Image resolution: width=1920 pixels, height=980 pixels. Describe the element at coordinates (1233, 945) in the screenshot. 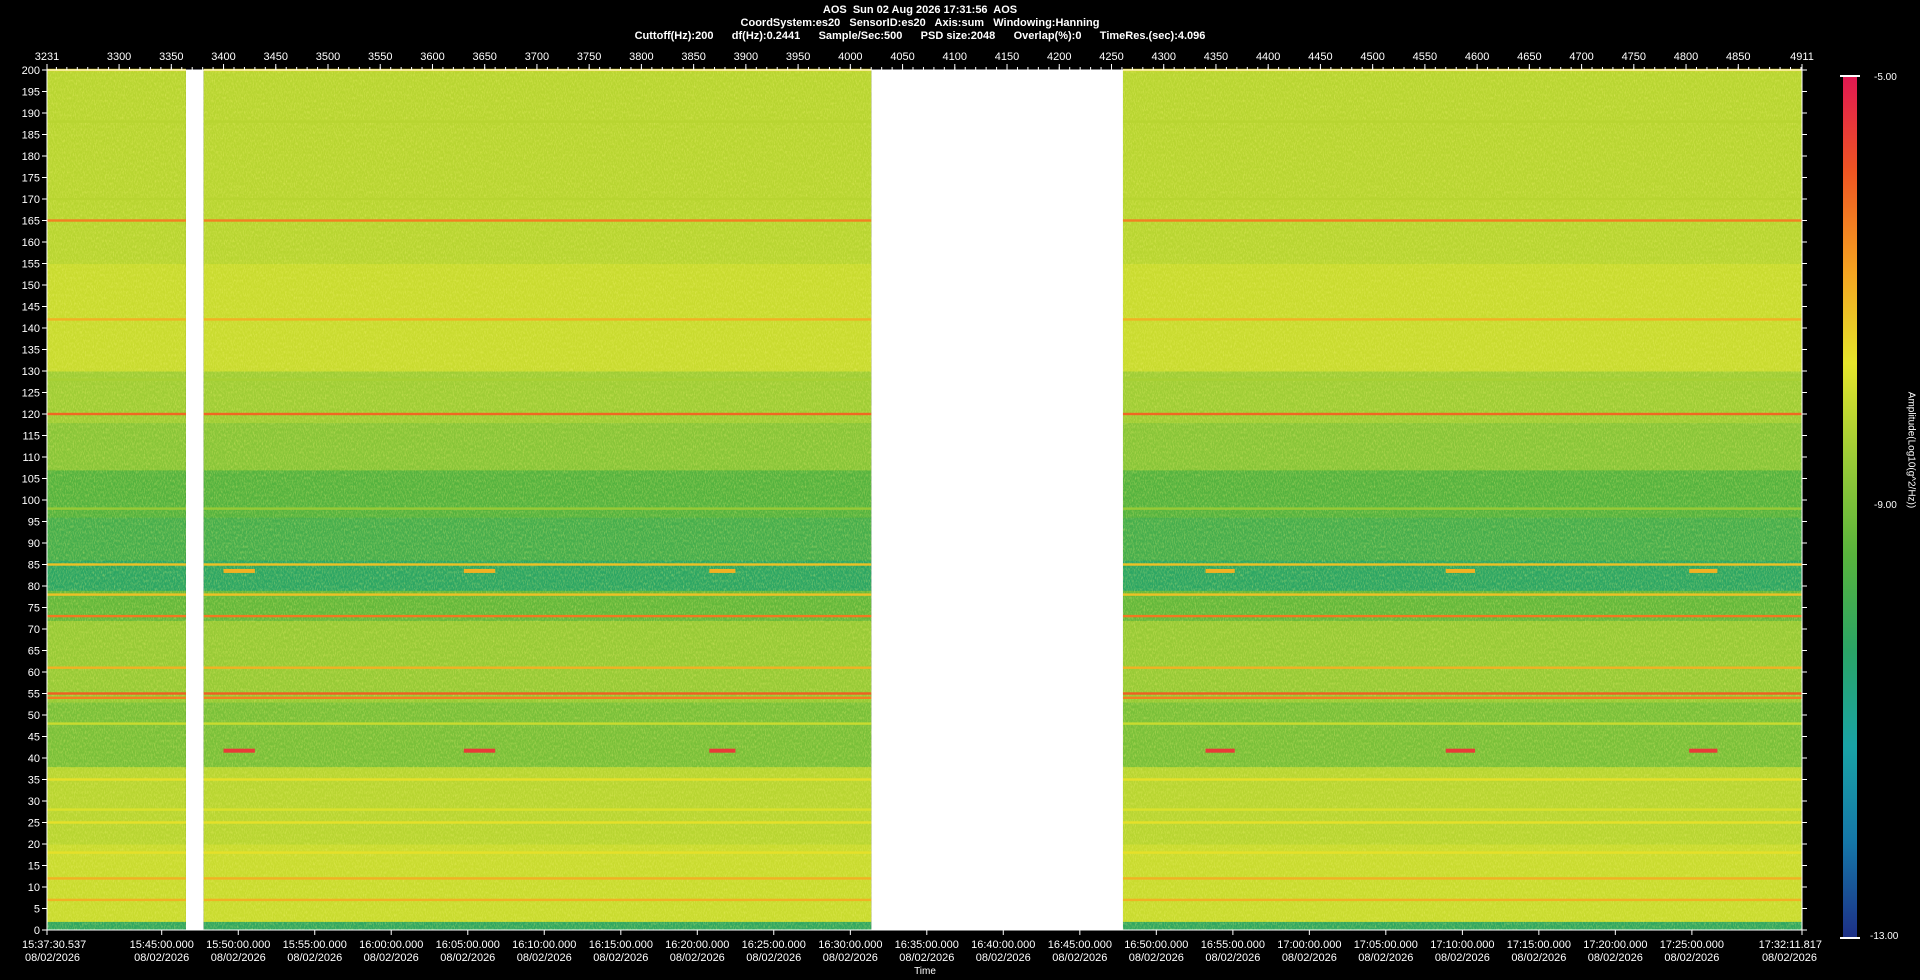

I see `time-axis-tick-label: 16:55:00.000` at that location.